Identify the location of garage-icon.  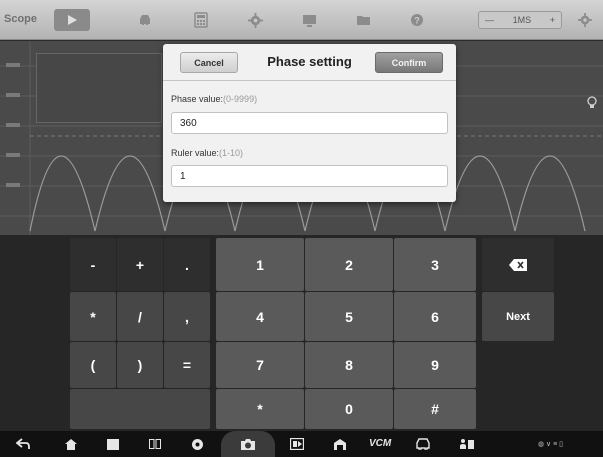
(340, 444).